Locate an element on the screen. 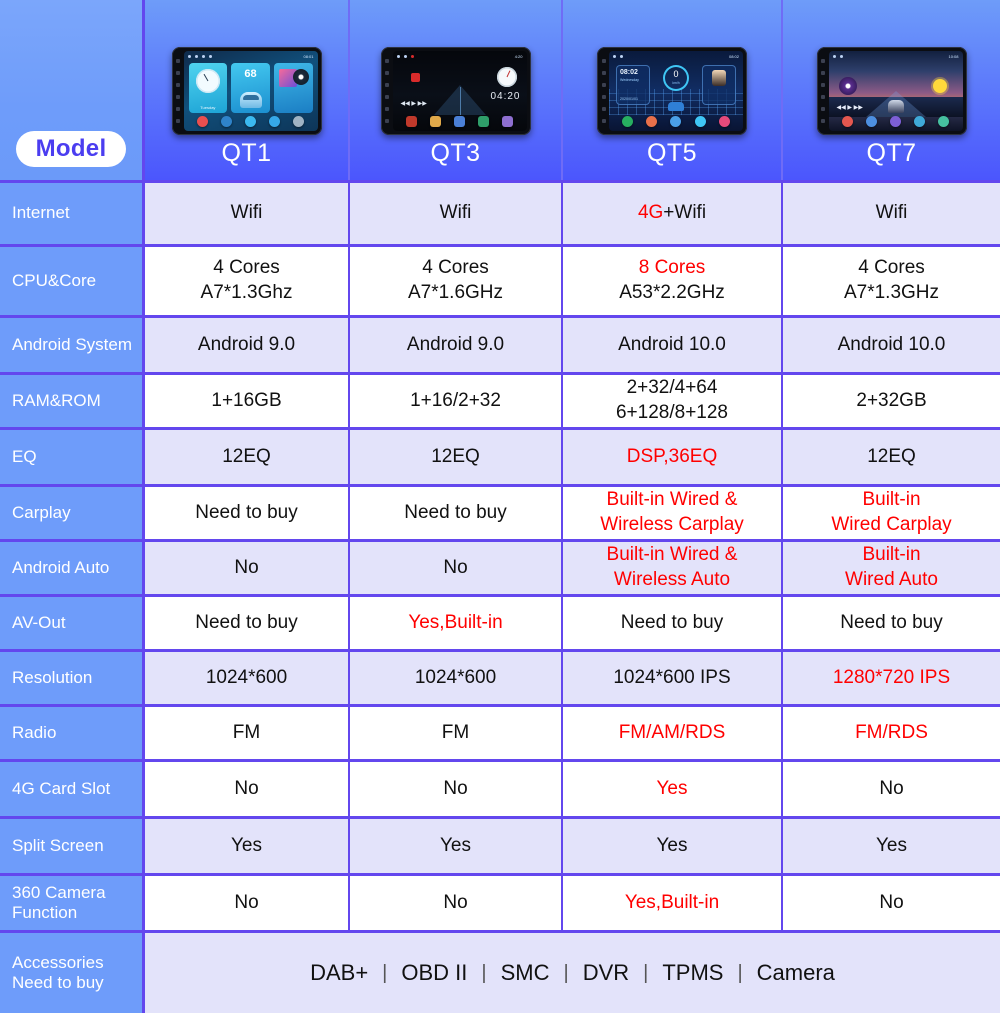 This screenshot has height=1029, width=1000. value-text: A7*1.3Ghz is located at coordinates (246, 292).